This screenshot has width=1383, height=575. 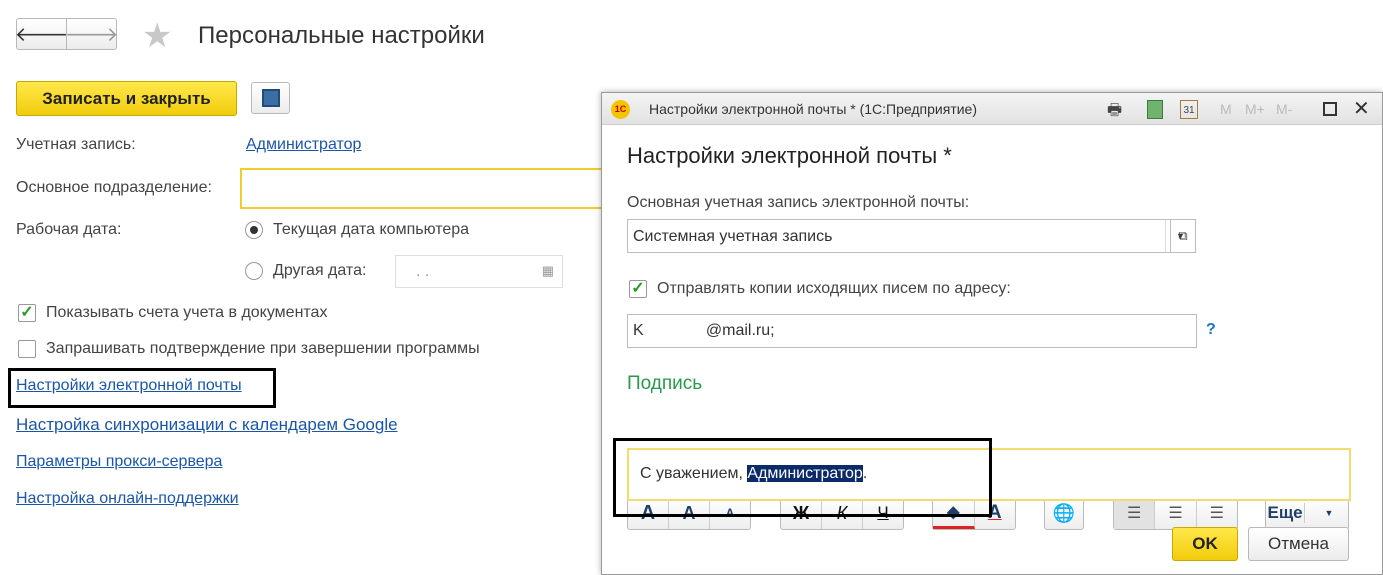 I want to click on insert-image-button: 🌐, so click(x=1064, y=513).